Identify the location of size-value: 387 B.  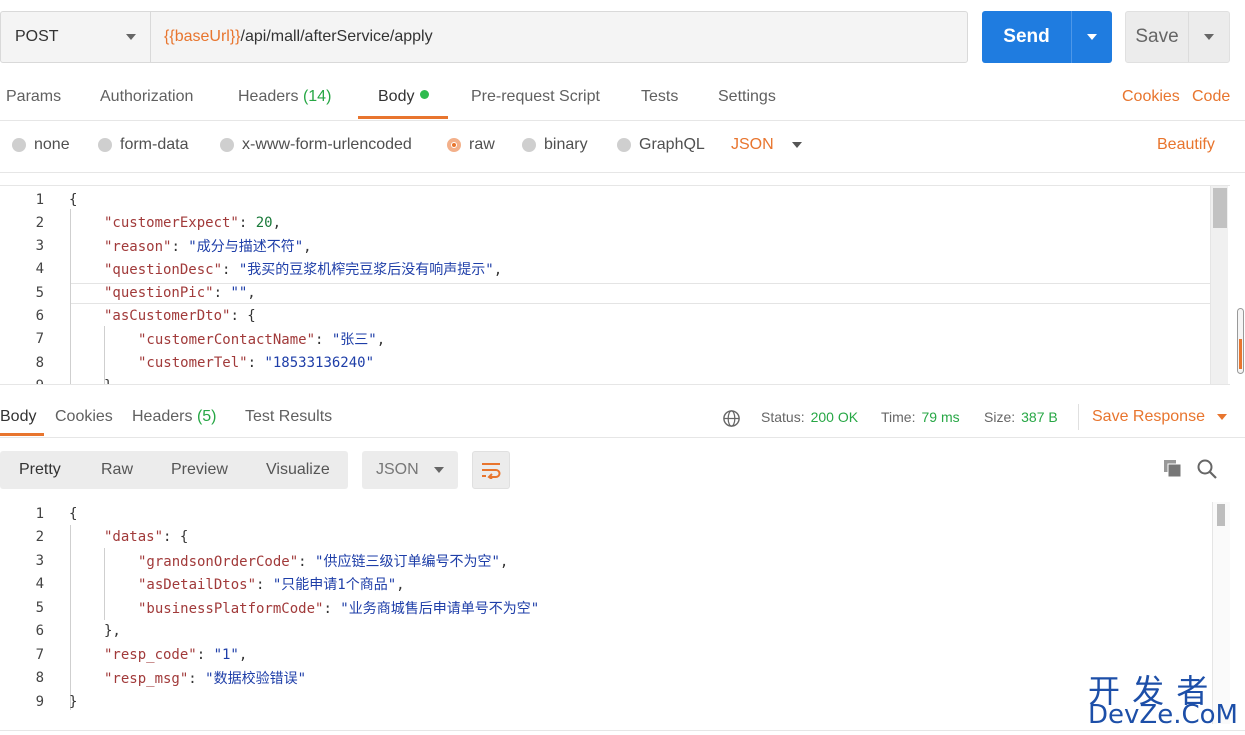
(1039, 417).